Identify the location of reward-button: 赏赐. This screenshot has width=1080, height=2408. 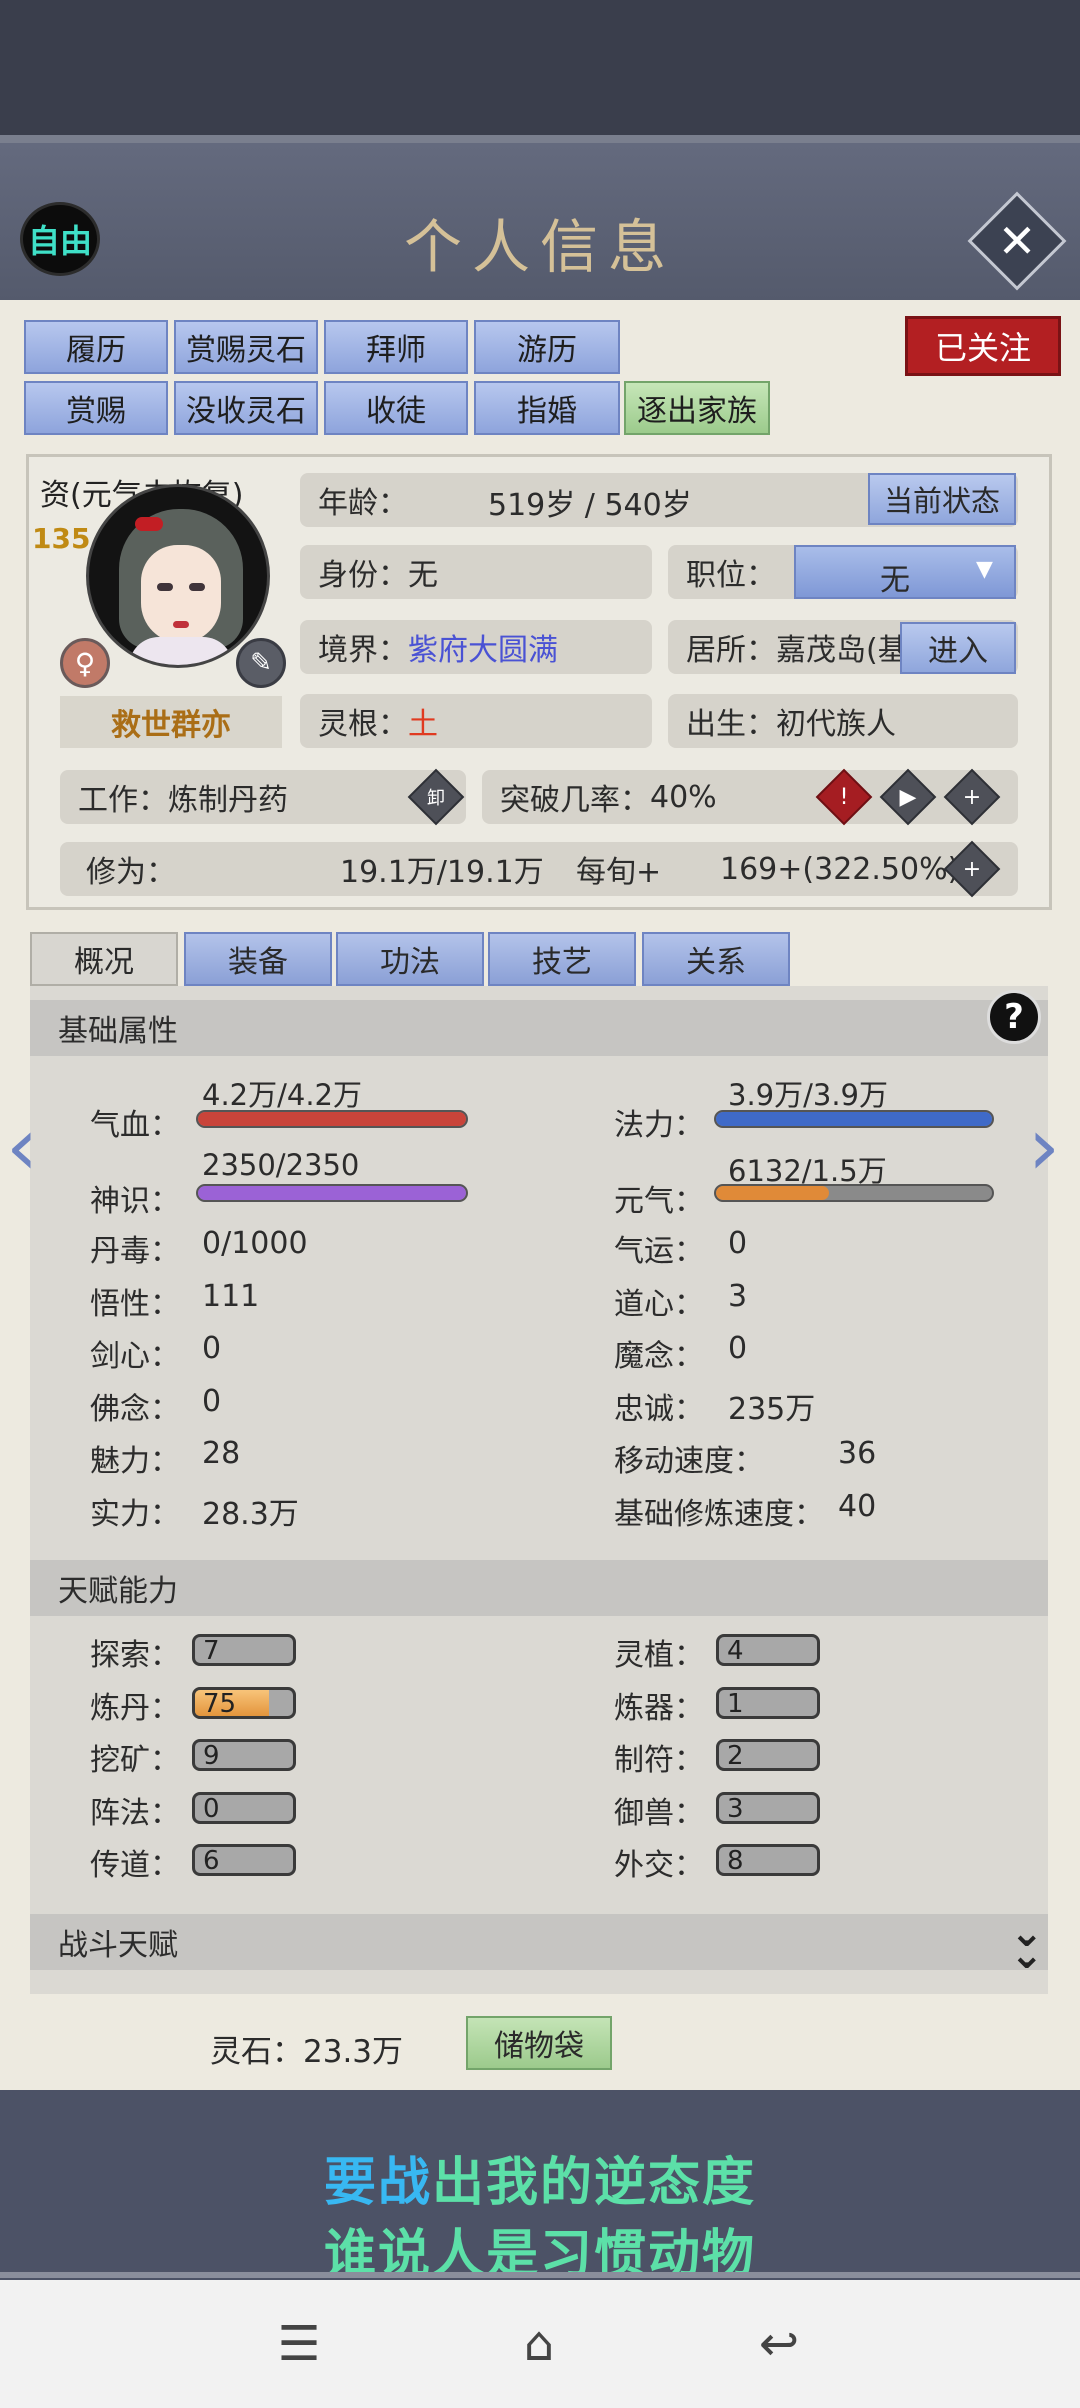
(96, 408).